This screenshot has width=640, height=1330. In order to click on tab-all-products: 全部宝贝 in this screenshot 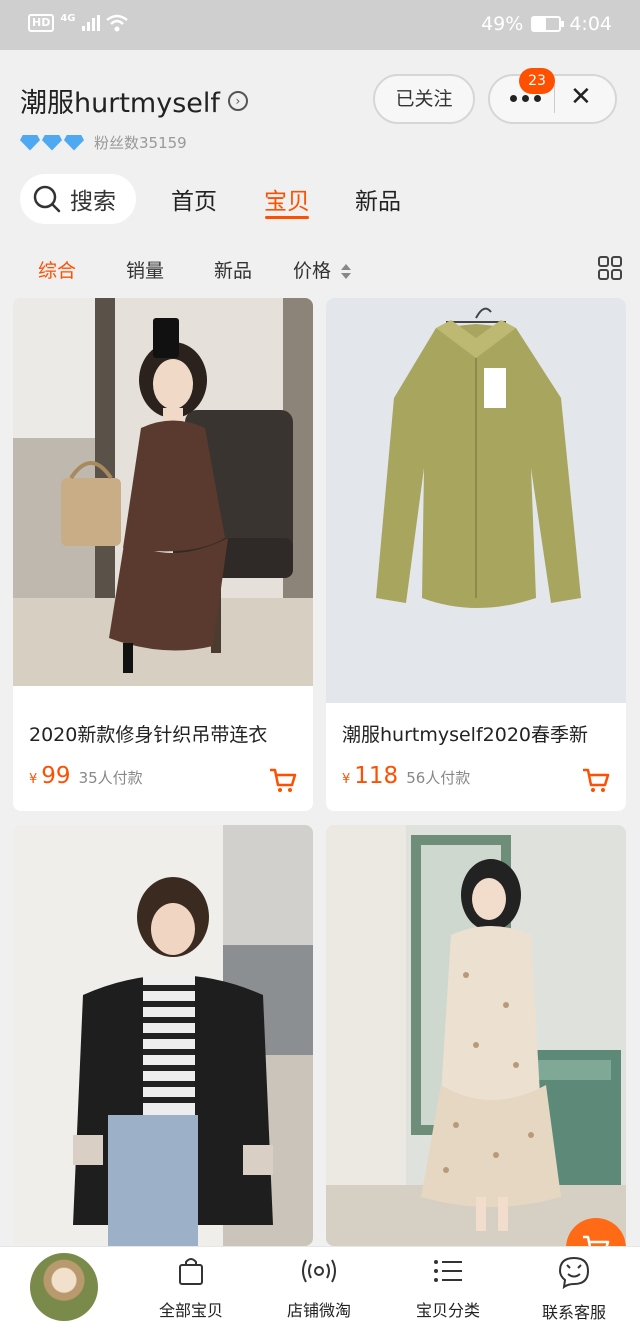, I will do `click(191, 1288)`.